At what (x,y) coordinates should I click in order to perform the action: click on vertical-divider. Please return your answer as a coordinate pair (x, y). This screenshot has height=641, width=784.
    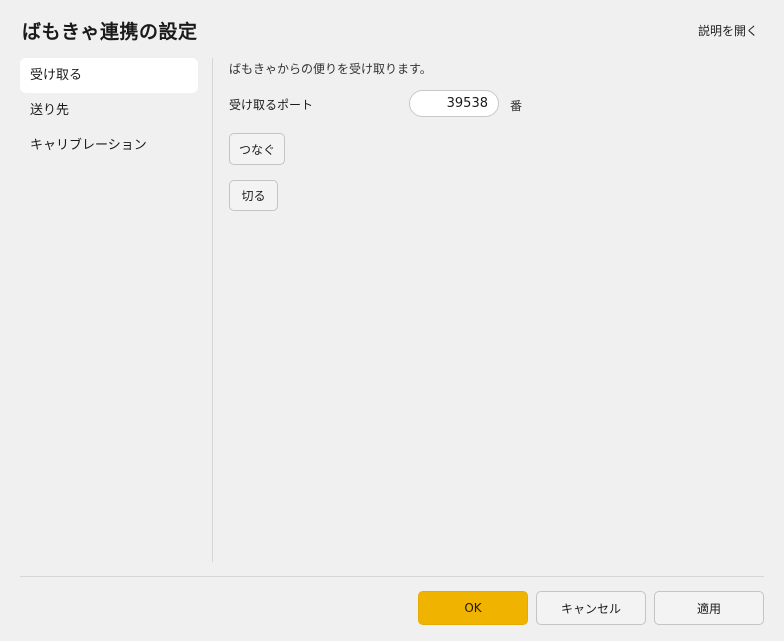
    Looking at the image, I should click on (212, 310).